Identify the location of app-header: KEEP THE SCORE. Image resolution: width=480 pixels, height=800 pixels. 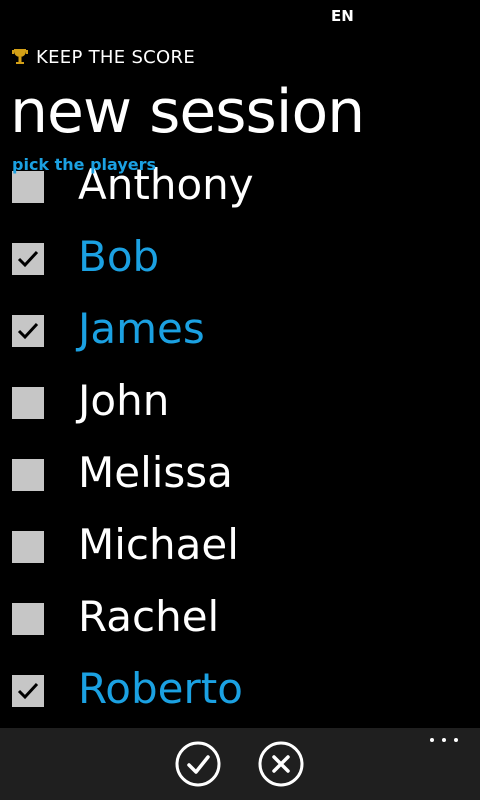
(103, 57).